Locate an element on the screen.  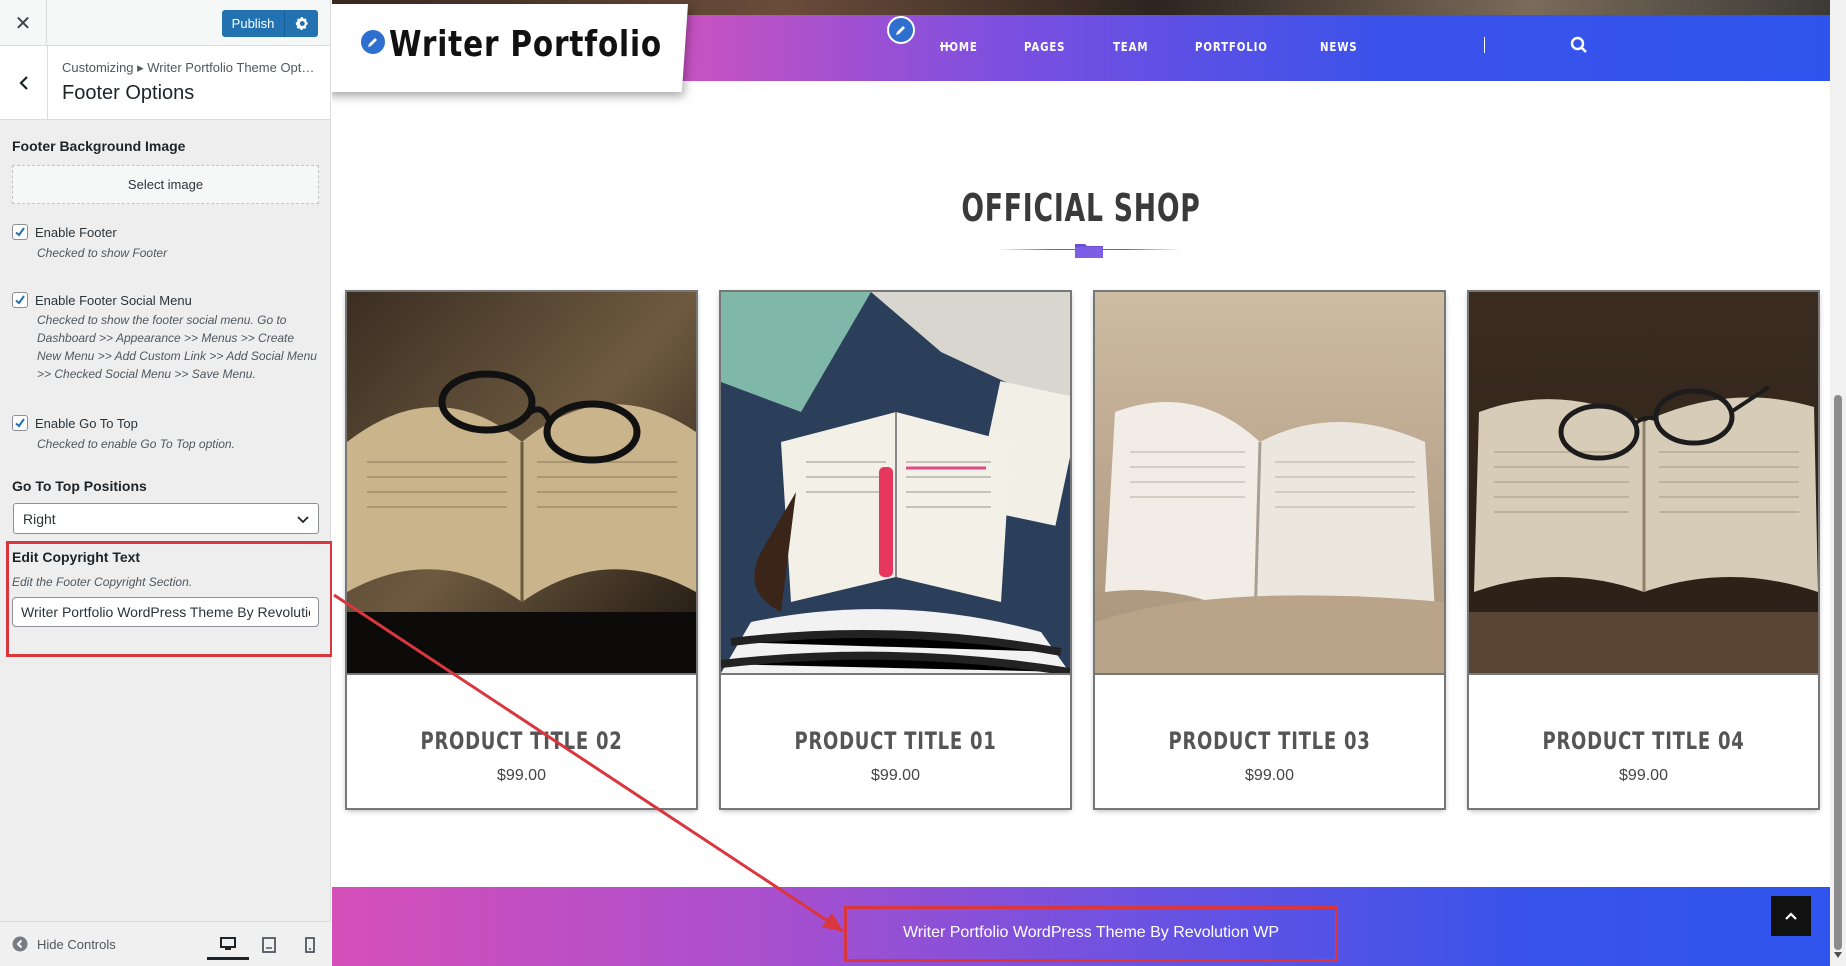
collapse-arrow-icon is located at coordinates (20, 944).